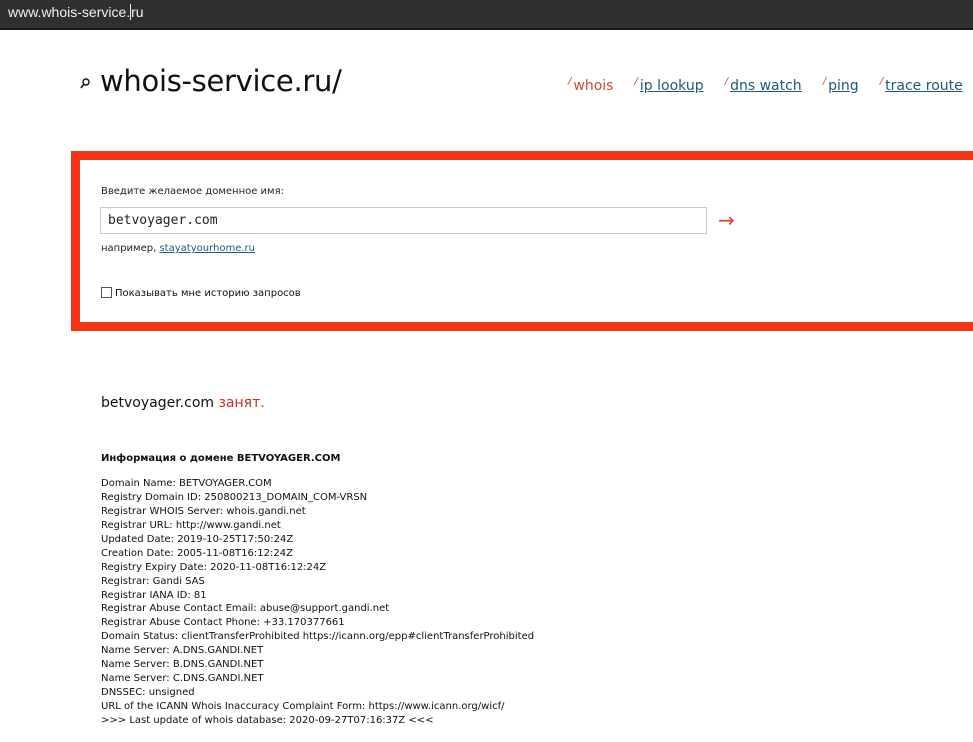 This screenshot has height=742, width=973. Describe the element at coordinates (182, 679) in the screenshot. I see `whois-line: Name Server: C.DNS.GANDI.NET` at that location.